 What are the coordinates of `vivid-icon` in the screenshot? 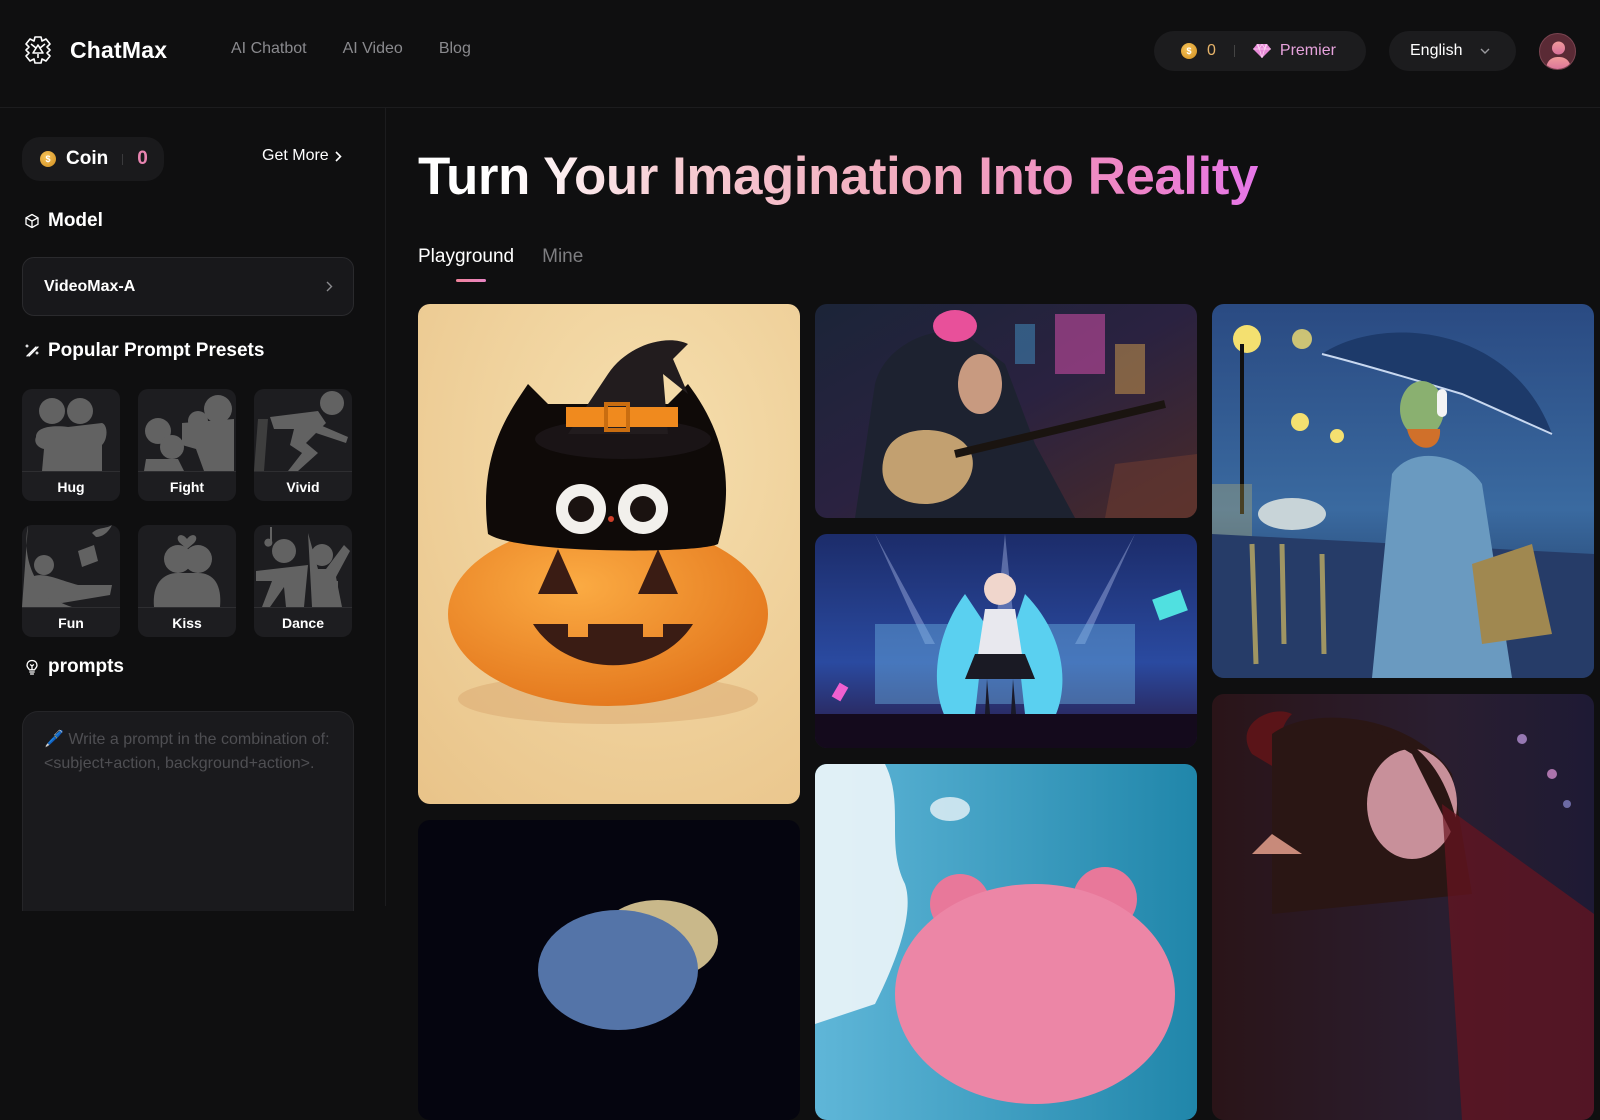 It's located at (301, 431).